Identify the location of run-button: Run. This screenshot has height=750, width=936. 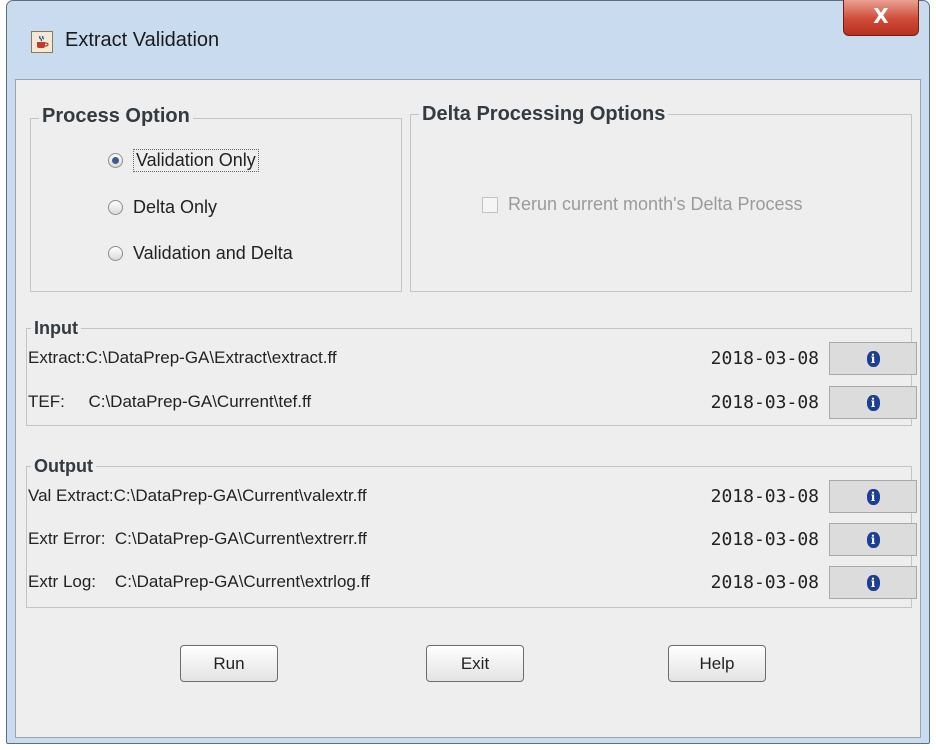
(229, 663).